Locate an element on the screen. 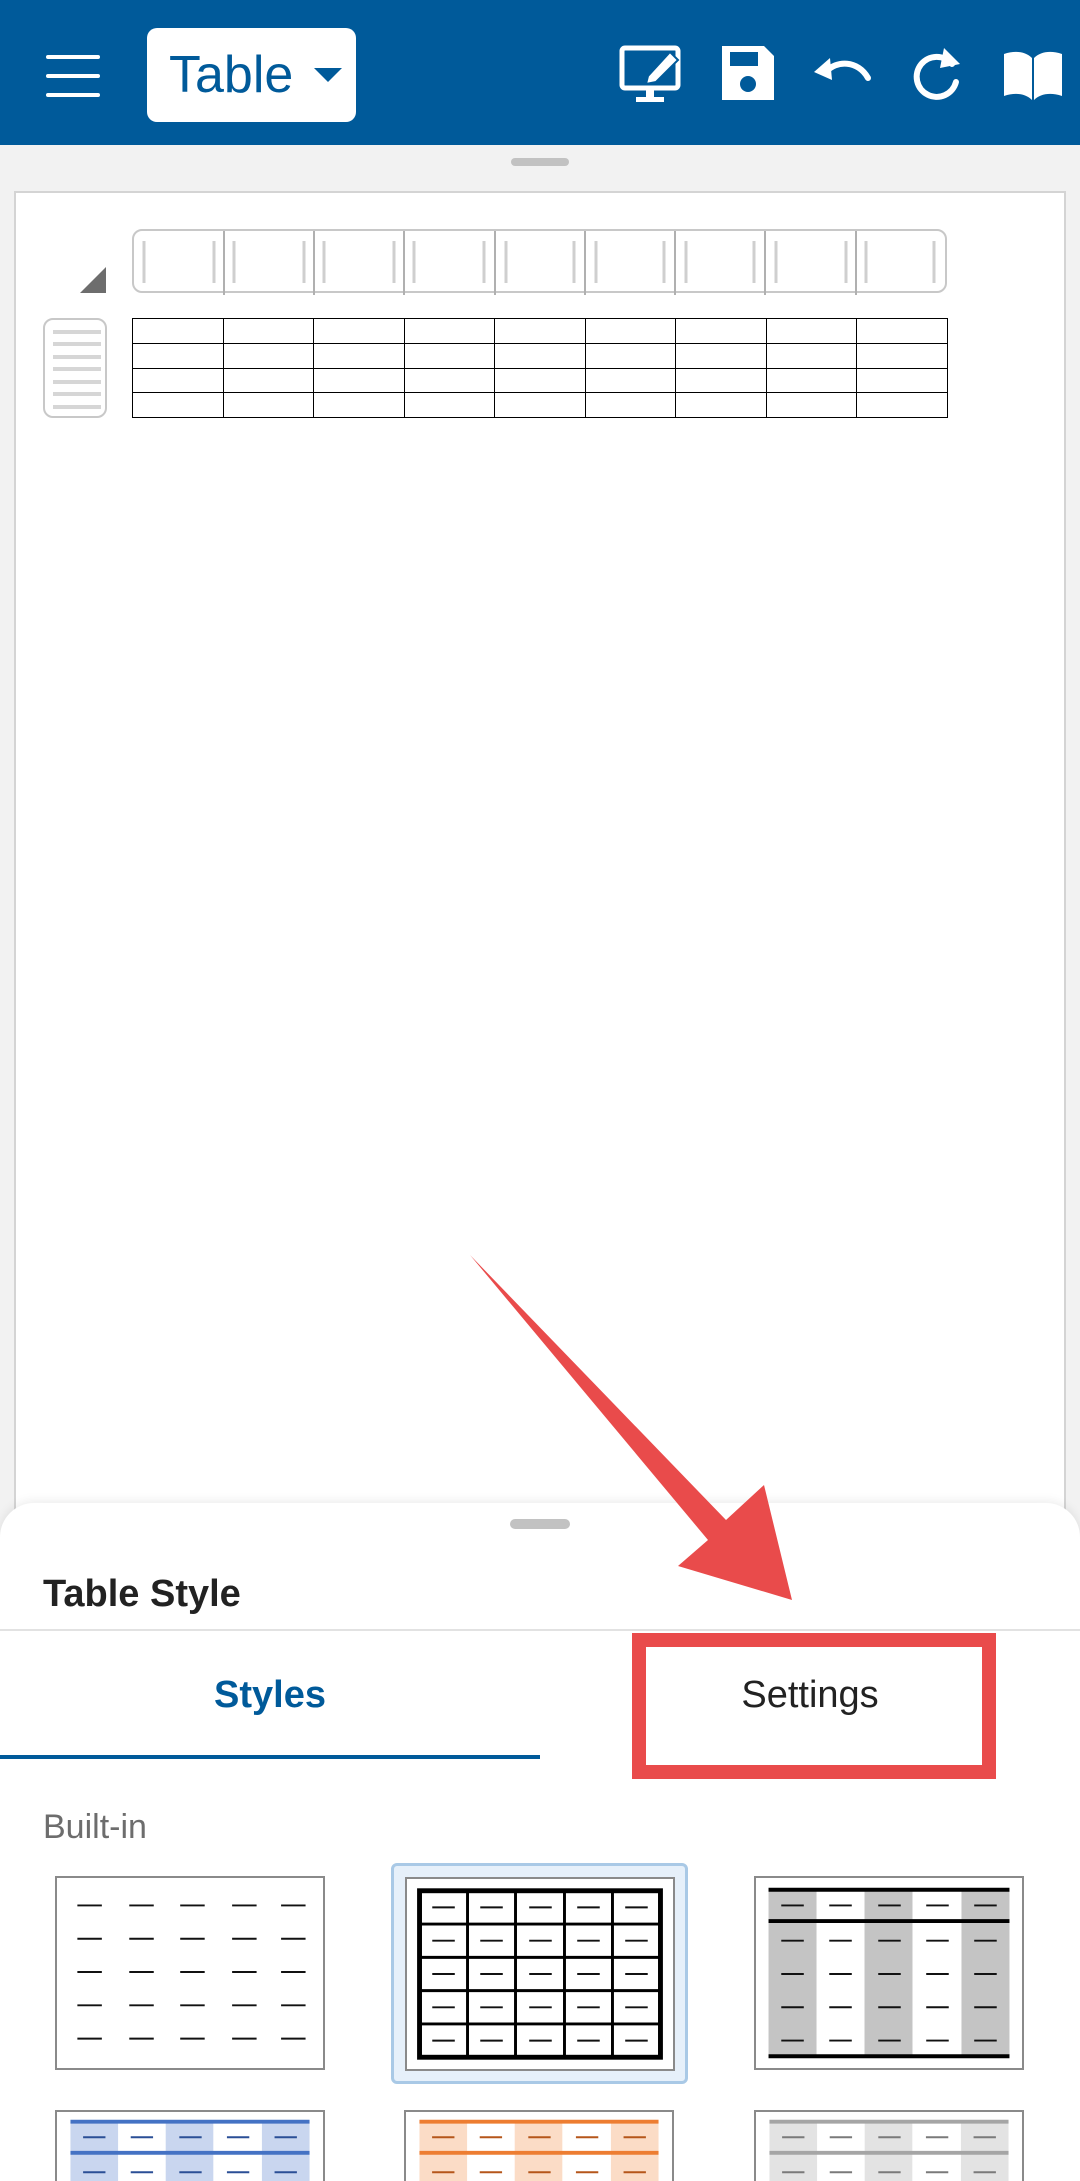  settings-highlight-box is located at coordinates (814, 1706).